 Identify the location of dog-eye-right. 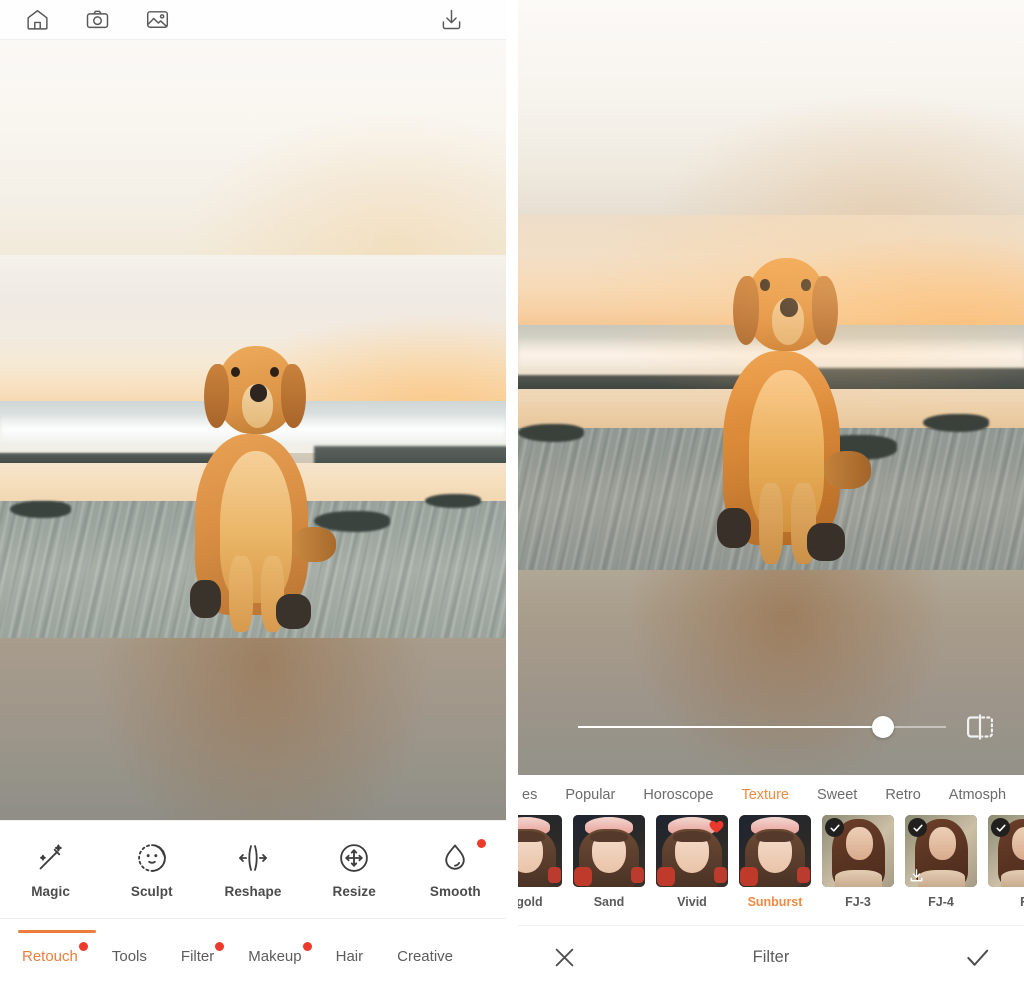
(805, 285).